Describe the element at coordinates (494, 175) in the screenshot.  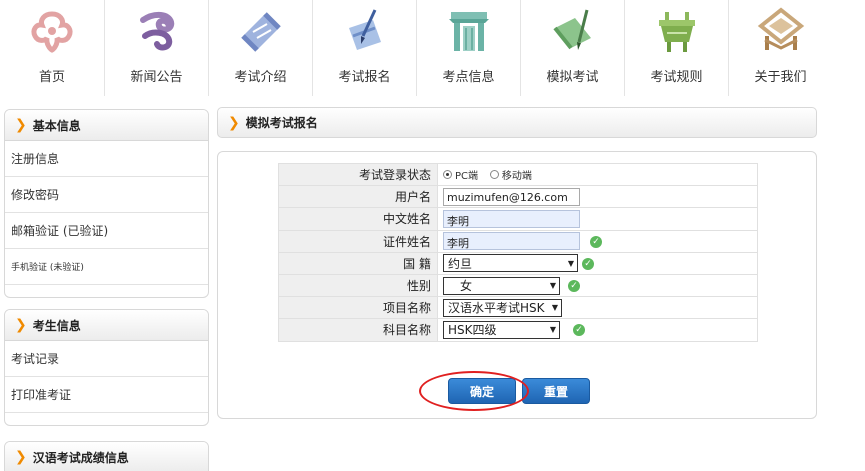
I see `radio-mobile` at that location.